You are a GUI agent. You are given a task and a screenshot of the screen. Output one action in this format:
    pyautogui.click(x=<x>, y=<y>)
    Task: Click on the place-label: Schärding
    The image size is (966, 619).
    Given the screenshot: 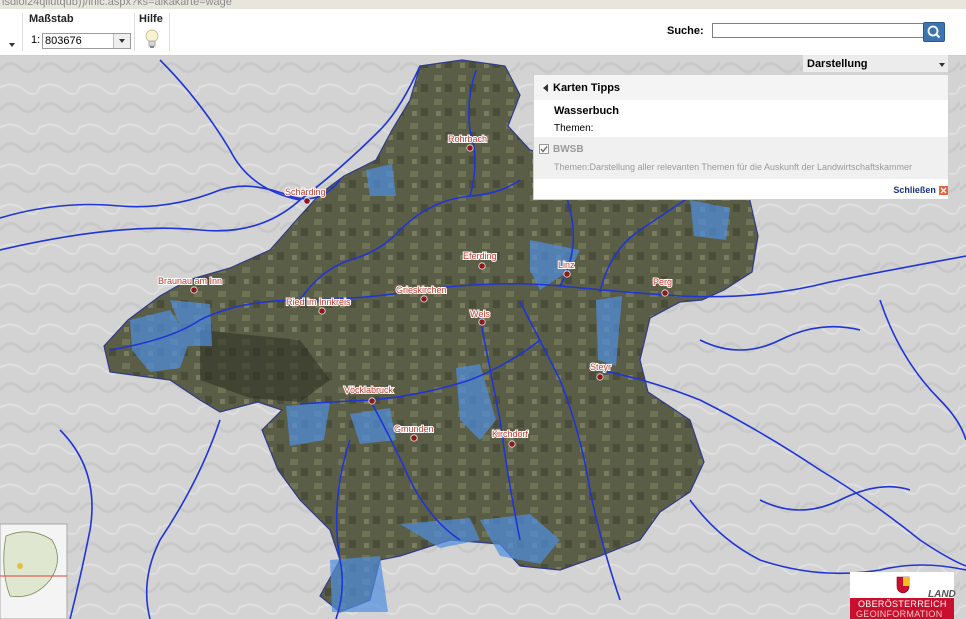 What is the action you would take?
    pyautogui.click(x=305, y=192)
    